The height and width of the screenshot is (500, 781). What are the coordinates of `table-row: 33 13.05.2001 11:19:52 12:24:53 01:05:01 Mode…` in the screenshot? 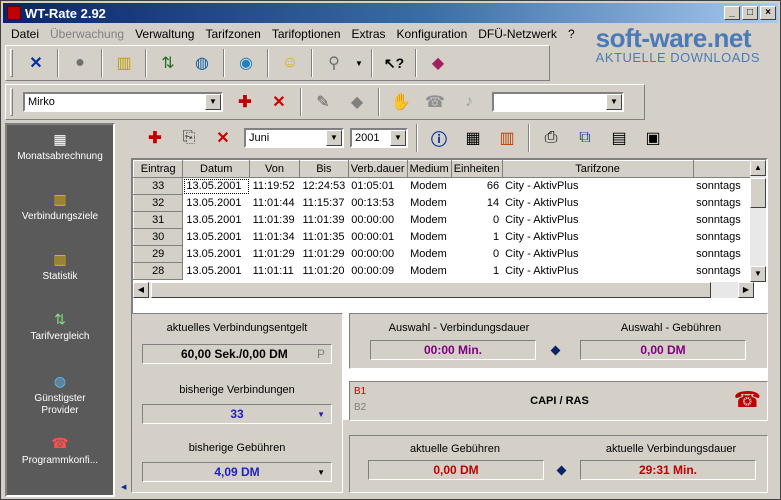 It's located at (443, 186).